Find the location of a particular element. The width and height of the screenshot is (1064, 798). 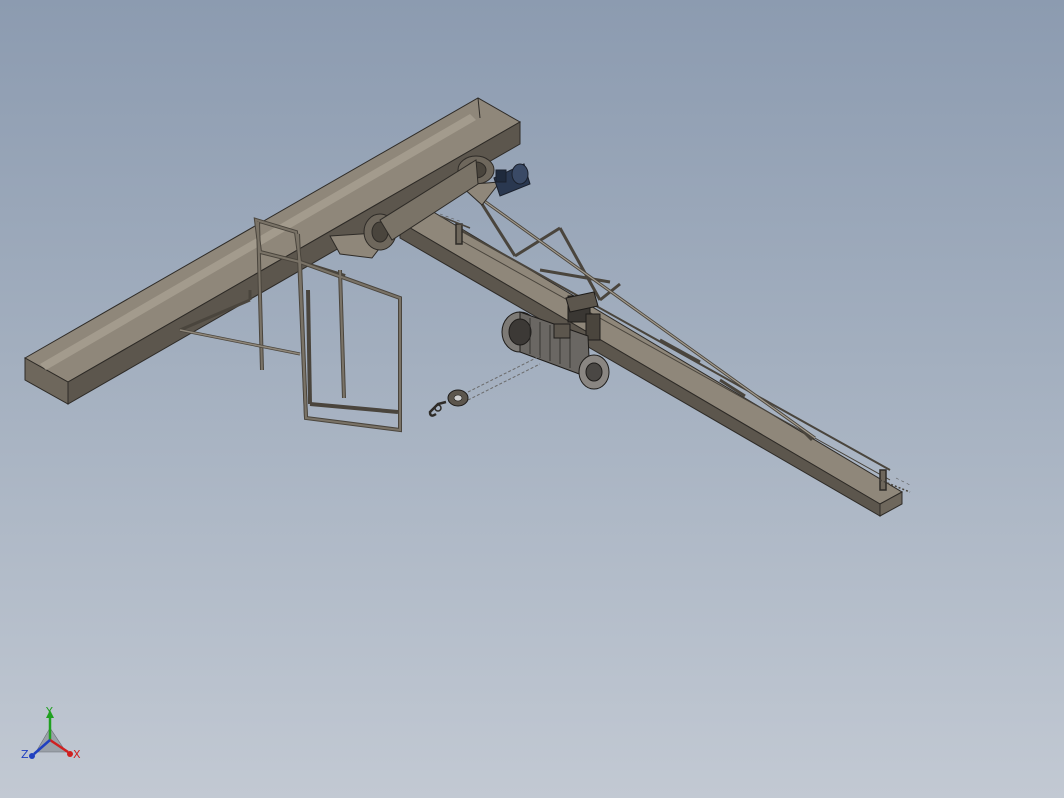

slew-motor is located at coordinates (512, 180).